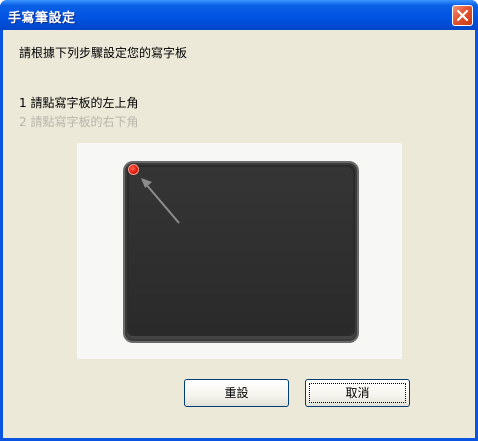  I want to click on arrow-icon, so click(160, 201).